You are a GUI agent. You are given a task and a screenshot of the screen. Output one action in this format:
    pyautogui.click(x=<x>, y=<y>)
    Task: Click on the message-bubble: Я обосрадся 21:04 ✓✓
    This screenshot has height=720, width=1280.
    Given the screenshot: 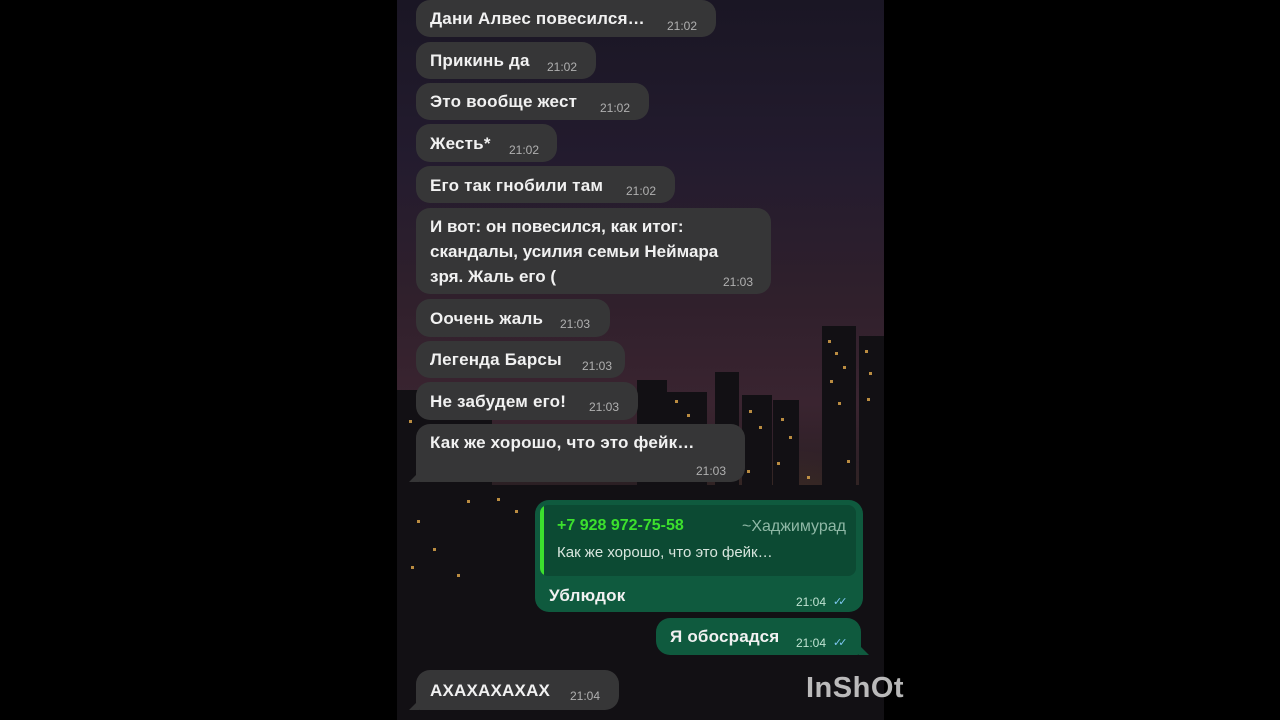 What is the action you would take?
    pyautogui.click(x=758, y=636)
    